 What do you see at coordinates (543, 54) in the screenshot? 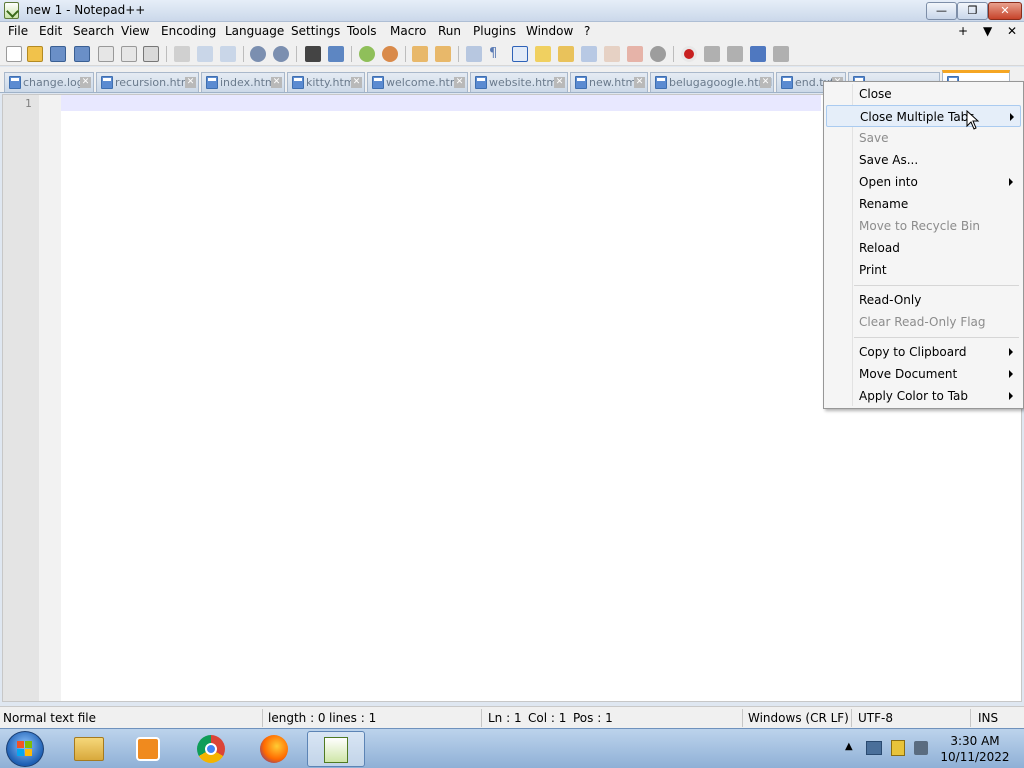
I see `user-language-icon` at bounding box center [543, 54].